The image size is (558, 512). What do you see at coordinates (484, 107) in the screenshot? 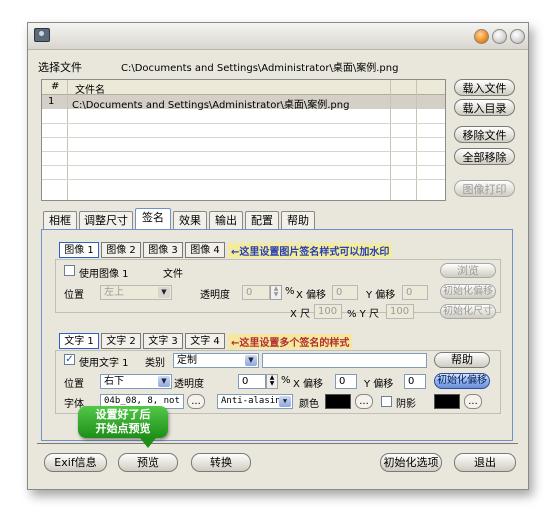
I see `load-dir-button: 载入目录` at bounding box center [484, 107].